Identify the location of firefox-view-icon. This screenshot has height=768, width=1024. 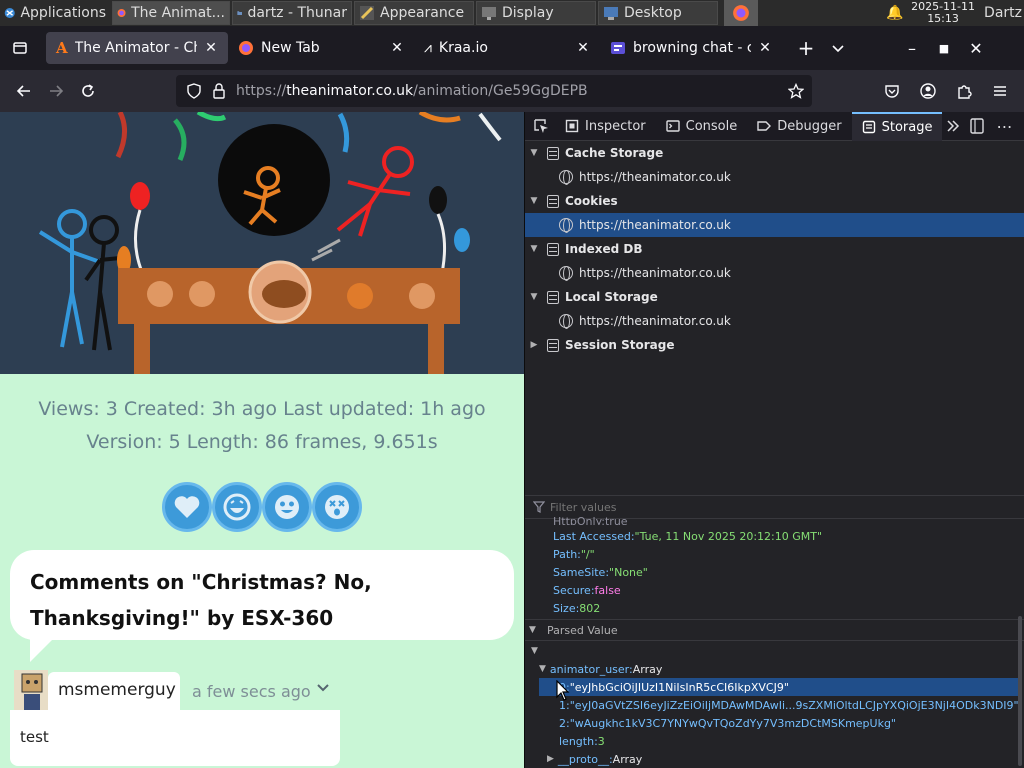
(20, 48).